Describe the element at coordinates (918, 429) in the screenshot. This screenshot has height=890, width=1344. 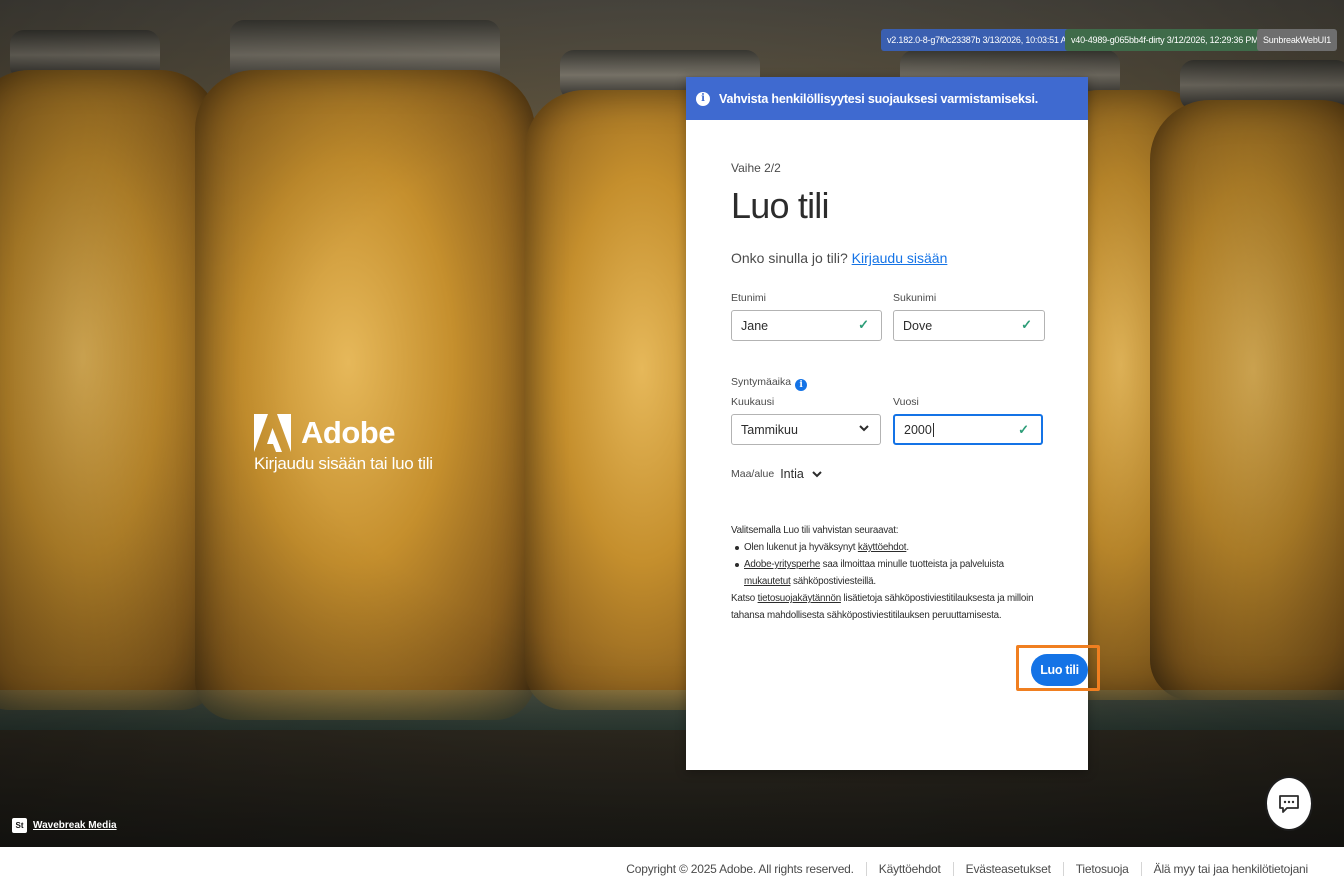
I see `year-value: 2000` at that location.